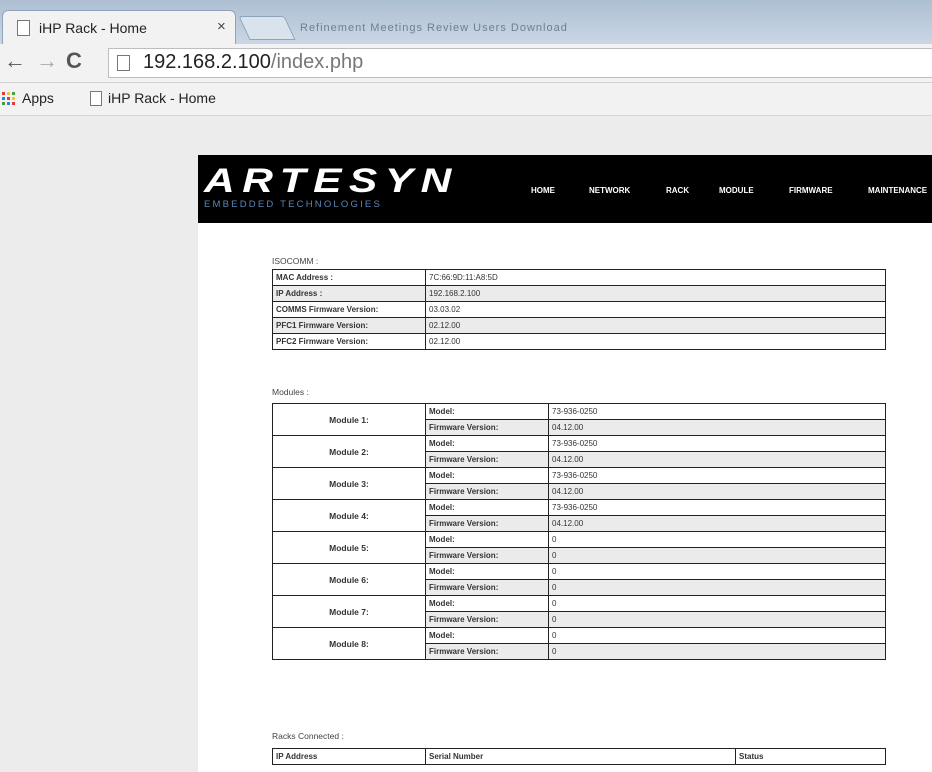  I want to click on nav-firmware: FIRMWARE, so click(811, 190).